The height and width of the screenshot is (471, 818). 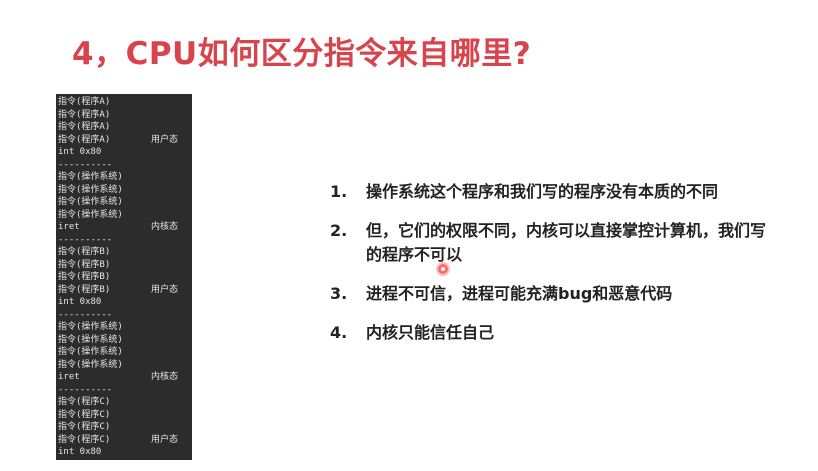 What do you see at coordinates (542, 191) in the screenshot?
I see `list-text: 操作系统这个程序和我们写的程序没有本质的不同` at bounding box center [542, 191].